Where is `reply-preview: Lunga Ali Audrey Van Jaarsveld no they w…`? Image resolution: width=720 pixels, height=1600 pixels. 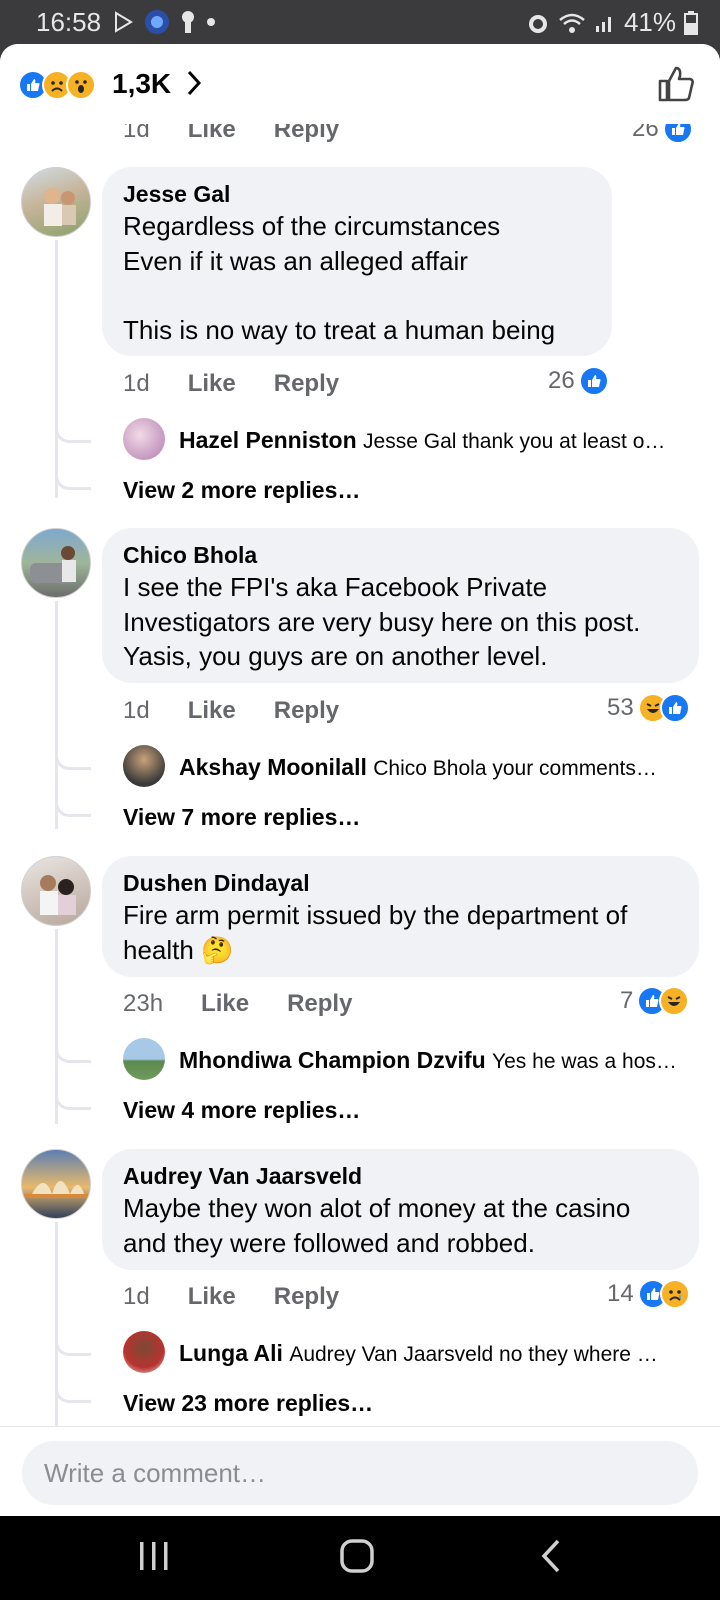 reply-preview: Lunga Ali Audrey Van Jaarsveld no they w… is located at coordinates (439, 1353).